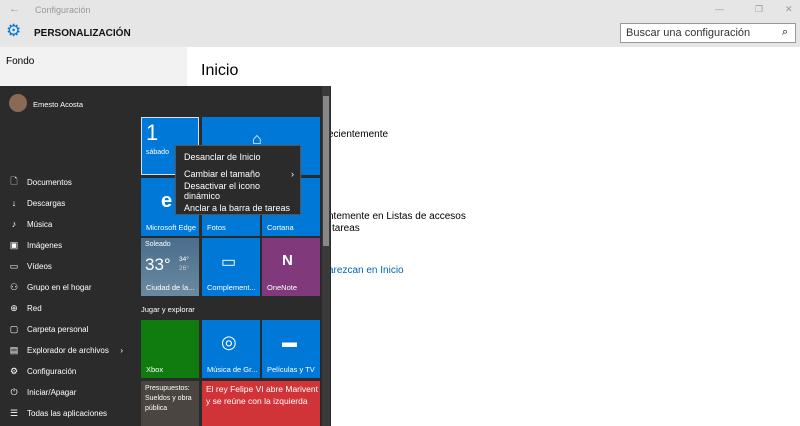 The height and width of the screenshot is (426, 800). I want to click on avatar, so click(18, 103).